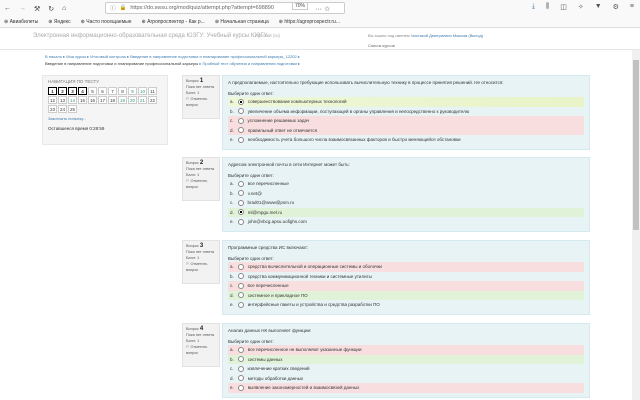  What do you see at coordinates (406, 184) in the screenshot?
I see `answer-option: a. все перечисленные` at bounding box center [406, 184].